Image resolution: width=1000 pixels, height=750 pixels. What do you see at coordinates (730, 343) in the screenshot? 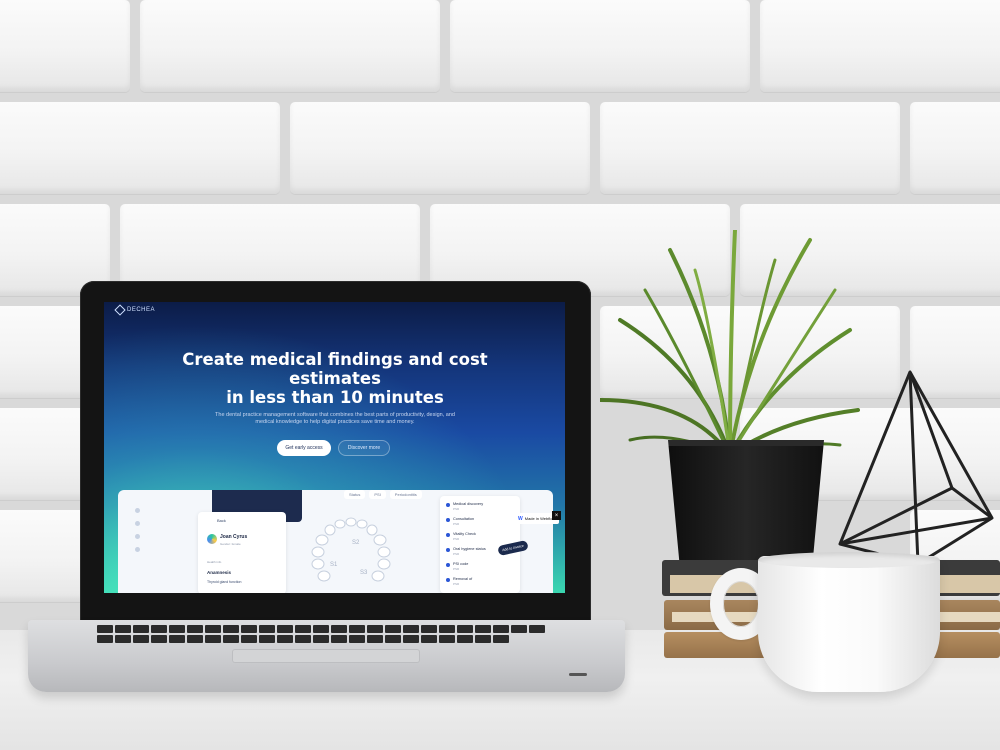
I see `plant-leaves` at bounding box center [730, 343].